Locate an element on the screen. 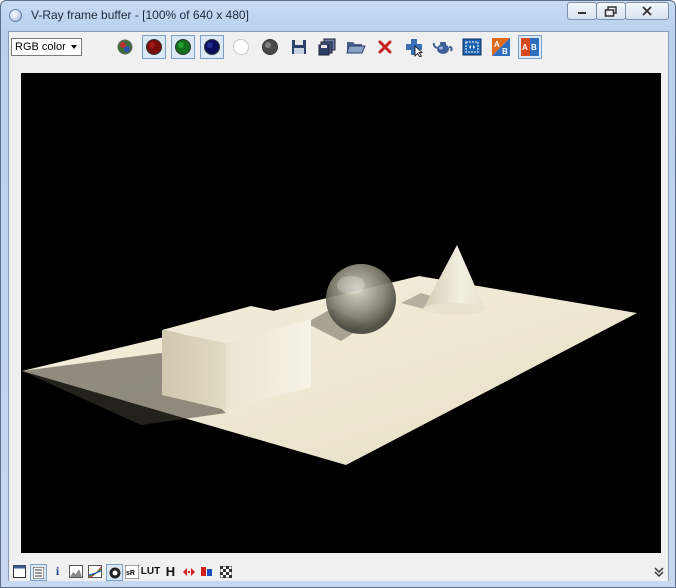 Image resolution: width=676 pixels, height=588 pixels. stereo-button is located at coordinates (188, 571).